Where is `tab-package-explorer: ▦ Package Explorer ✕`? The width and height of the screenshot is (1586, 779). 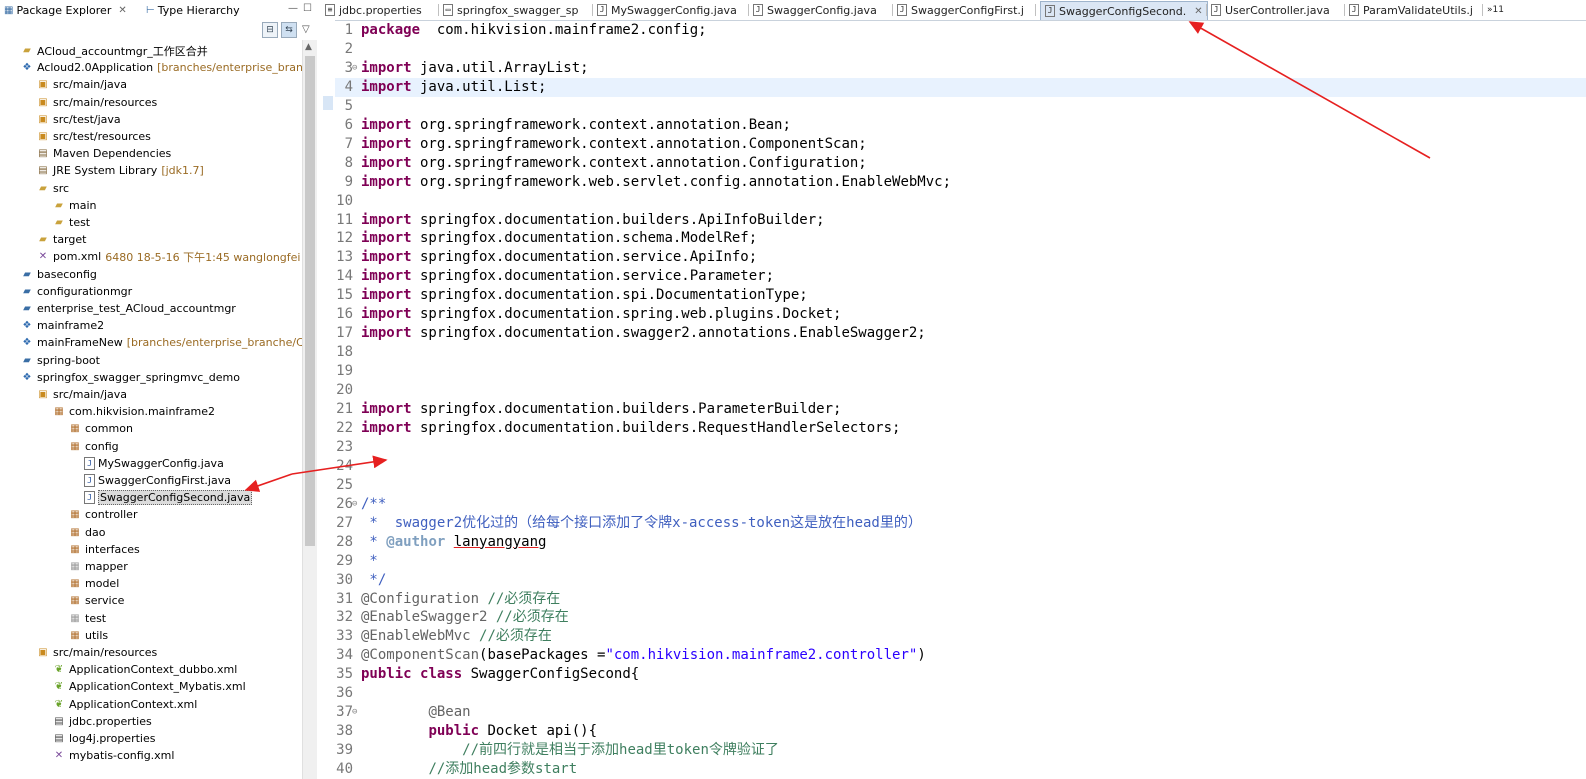
tab-package-explorer: ▦ Package Explorer ✕ is located at coordinates (65, 10).